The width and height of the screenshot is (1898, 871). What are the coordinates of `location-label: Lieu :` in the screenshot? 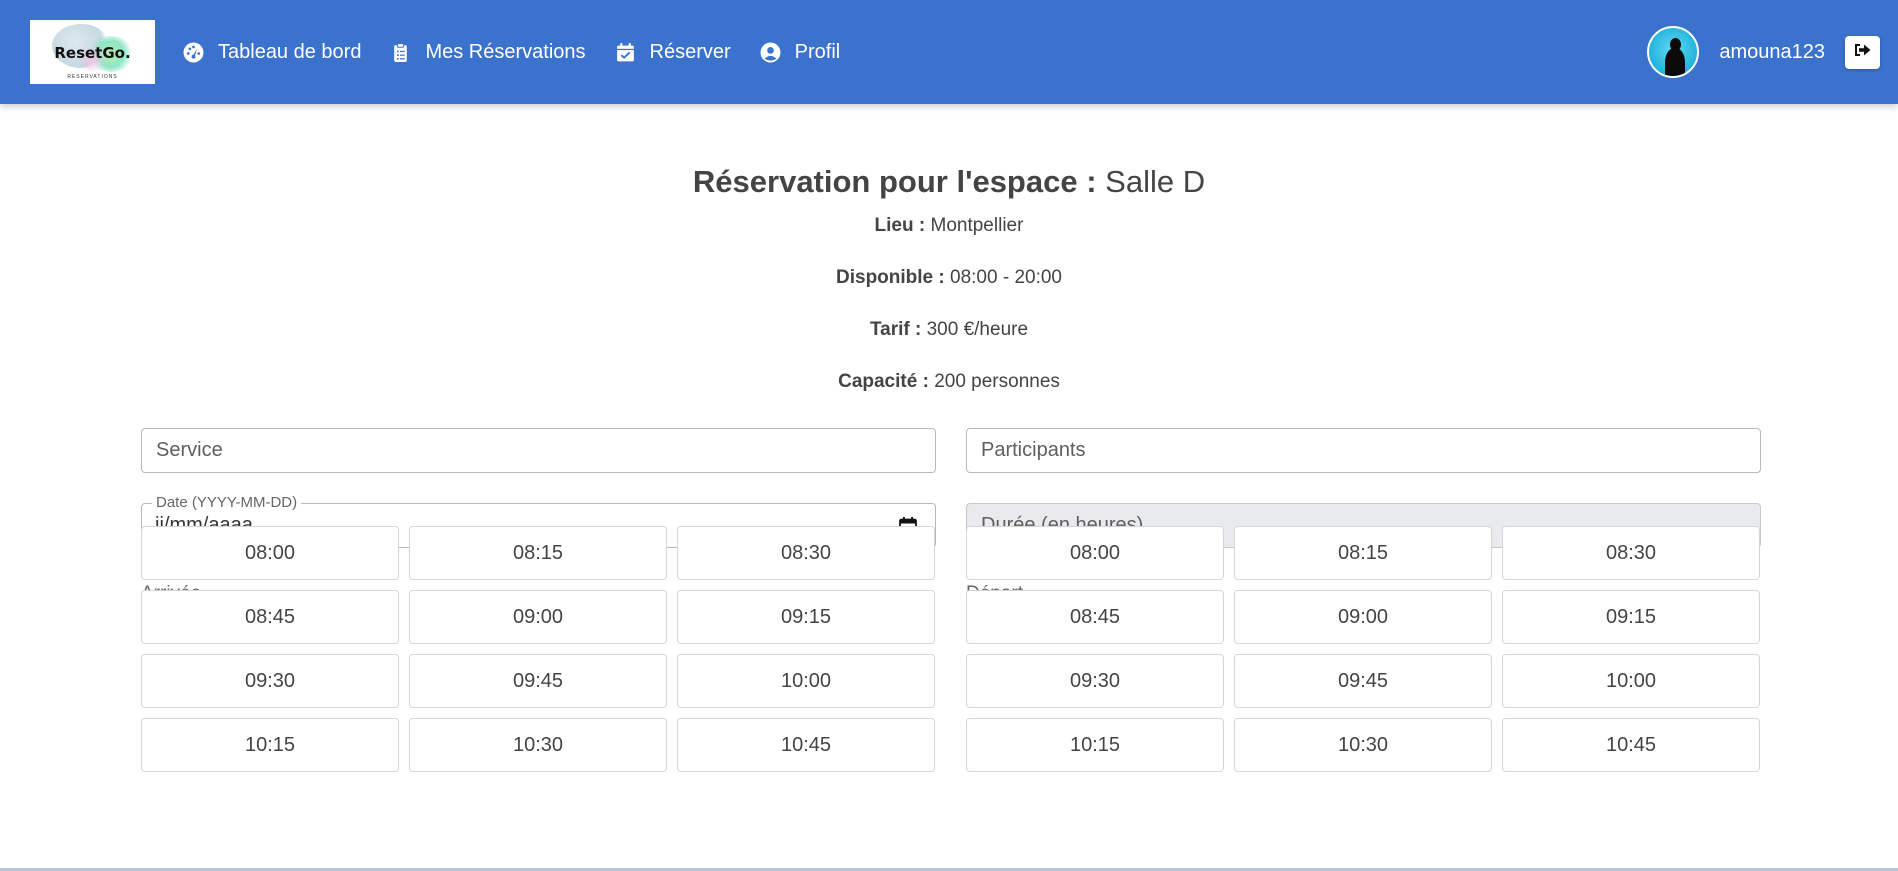 It's located at (900, 225).